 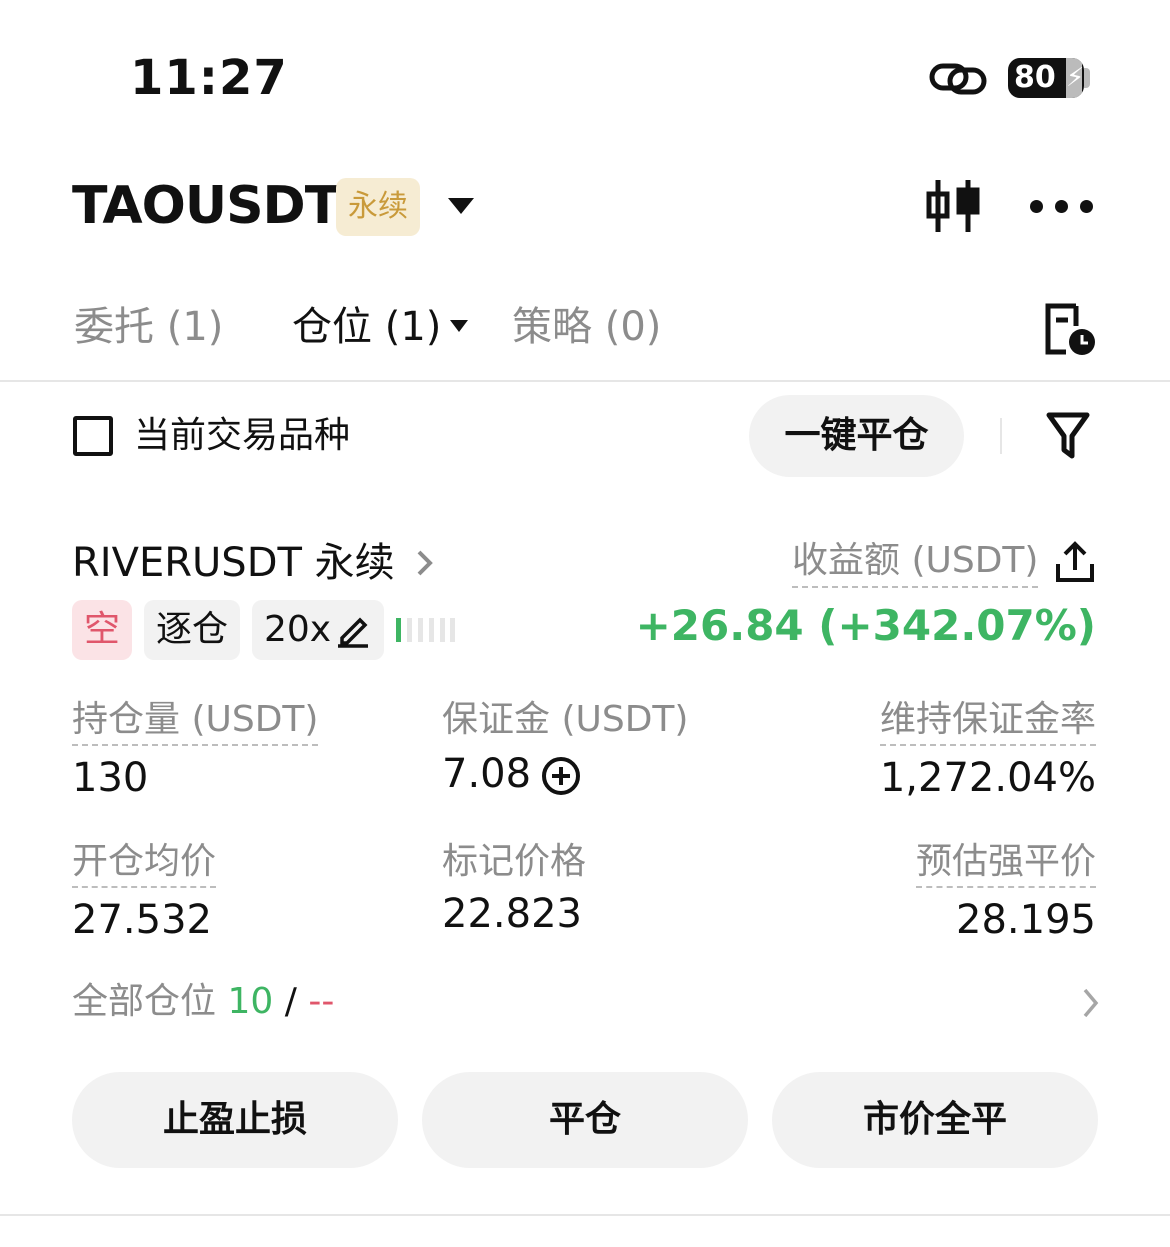 I want to click on tab-strategy: 策略 (0), so click(x=586, y=327).